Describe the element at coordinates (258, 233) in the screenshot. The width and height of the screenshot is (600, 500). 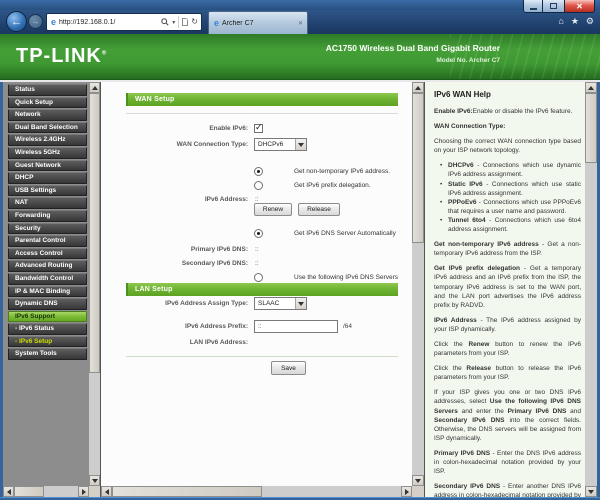
I see `dns-auto-radio` at that location.